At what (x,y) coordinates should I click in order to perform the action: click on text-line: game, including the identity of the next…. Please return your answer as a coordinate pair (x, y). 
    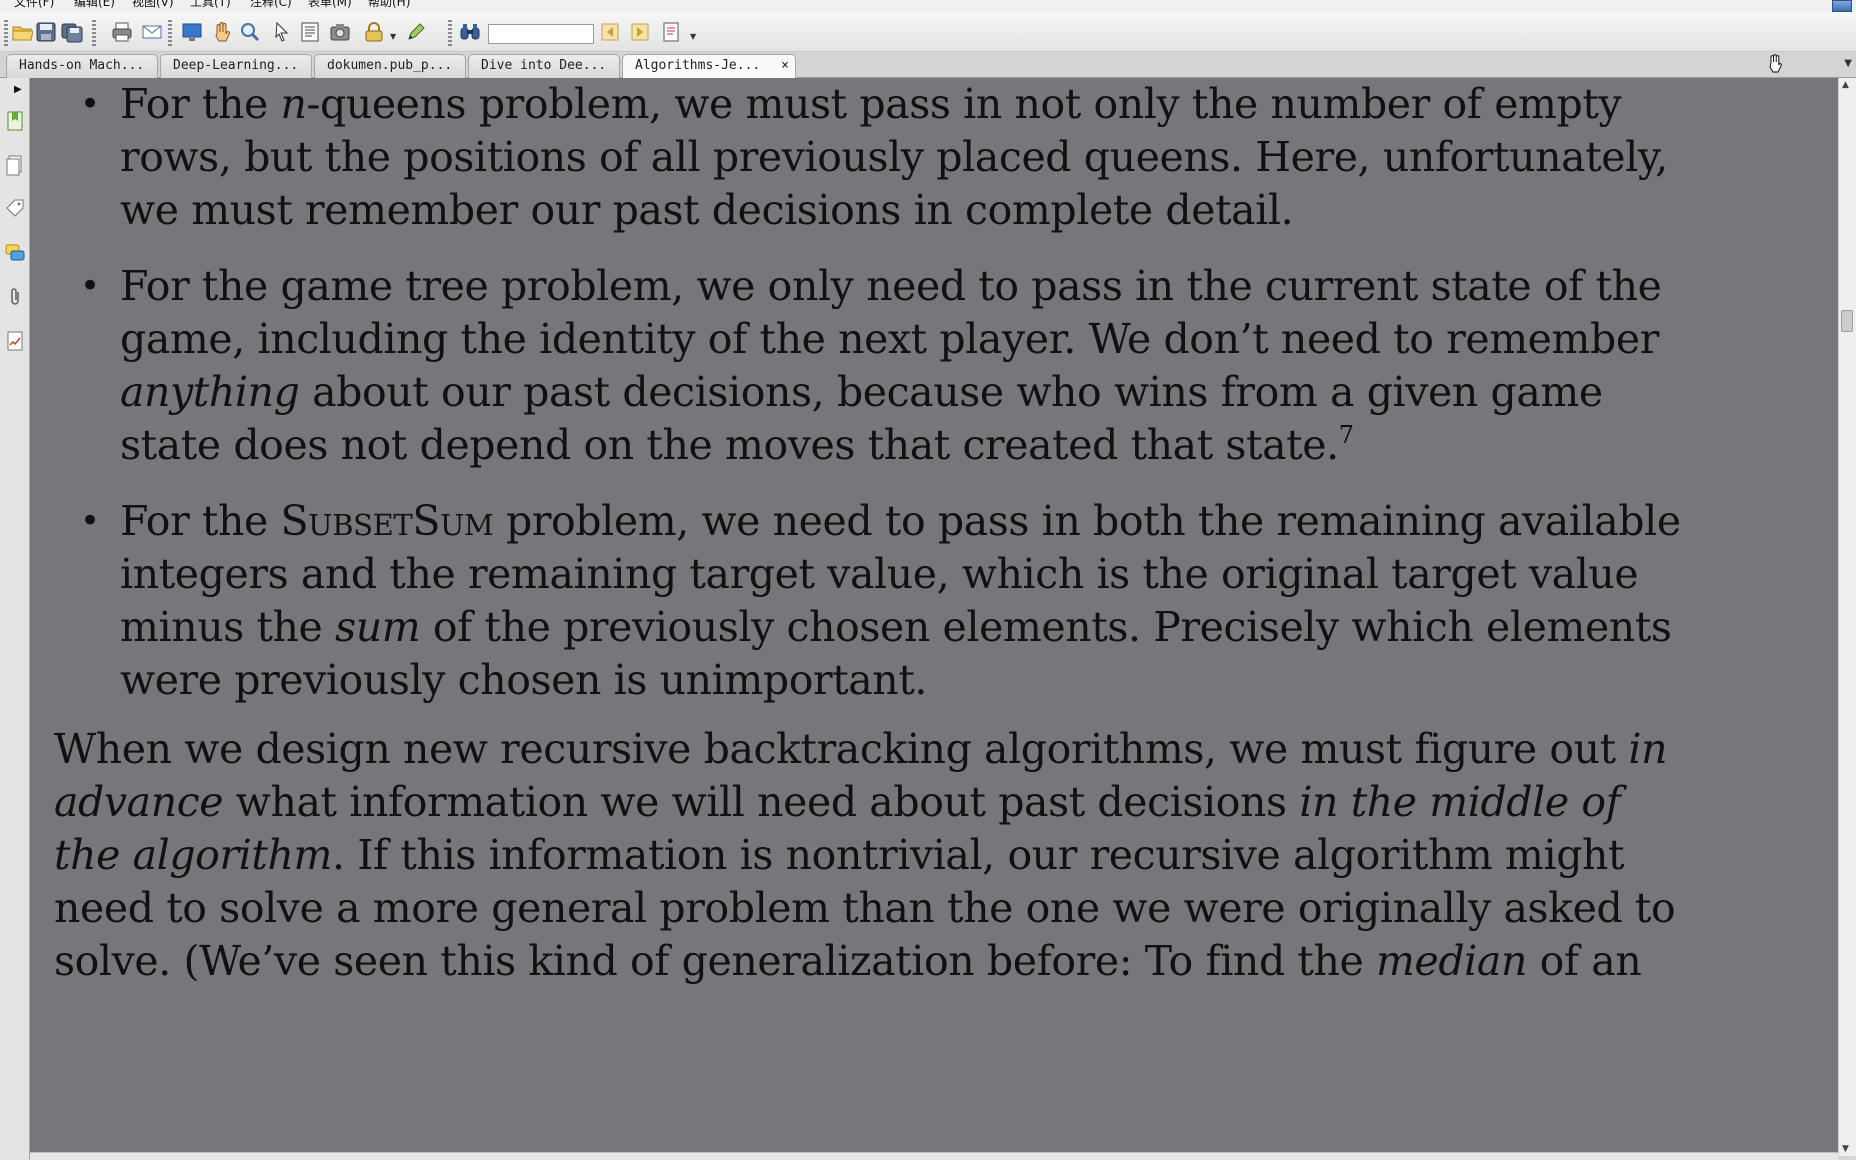
    Looking at the image, I should click on (889, 339).